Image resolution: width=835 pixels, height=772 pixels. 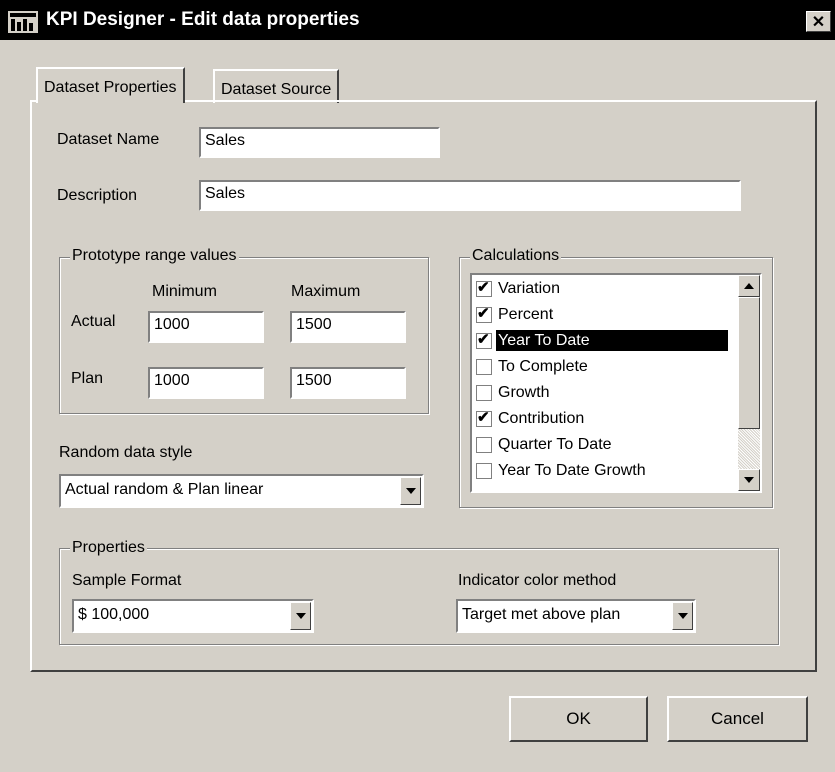 What do you see at coordinates (541, 418) in the screenshot?
I see `calc-item-label: Contribution` at bounding box center [541, 418].